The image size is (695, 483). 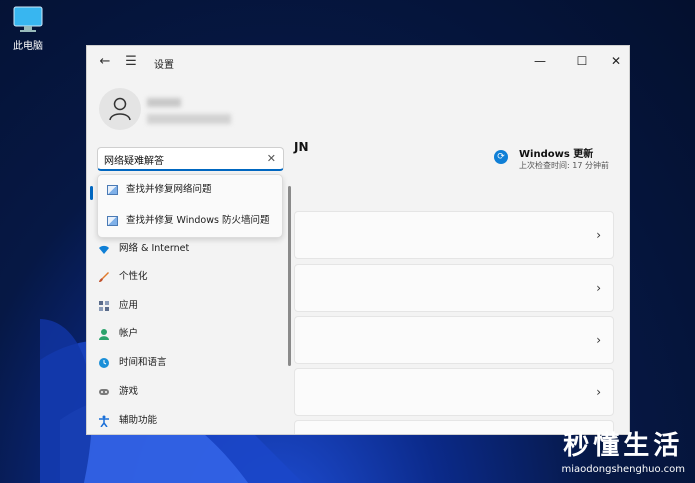 I want to click on wifi-icon, so click(x=104, y=249).